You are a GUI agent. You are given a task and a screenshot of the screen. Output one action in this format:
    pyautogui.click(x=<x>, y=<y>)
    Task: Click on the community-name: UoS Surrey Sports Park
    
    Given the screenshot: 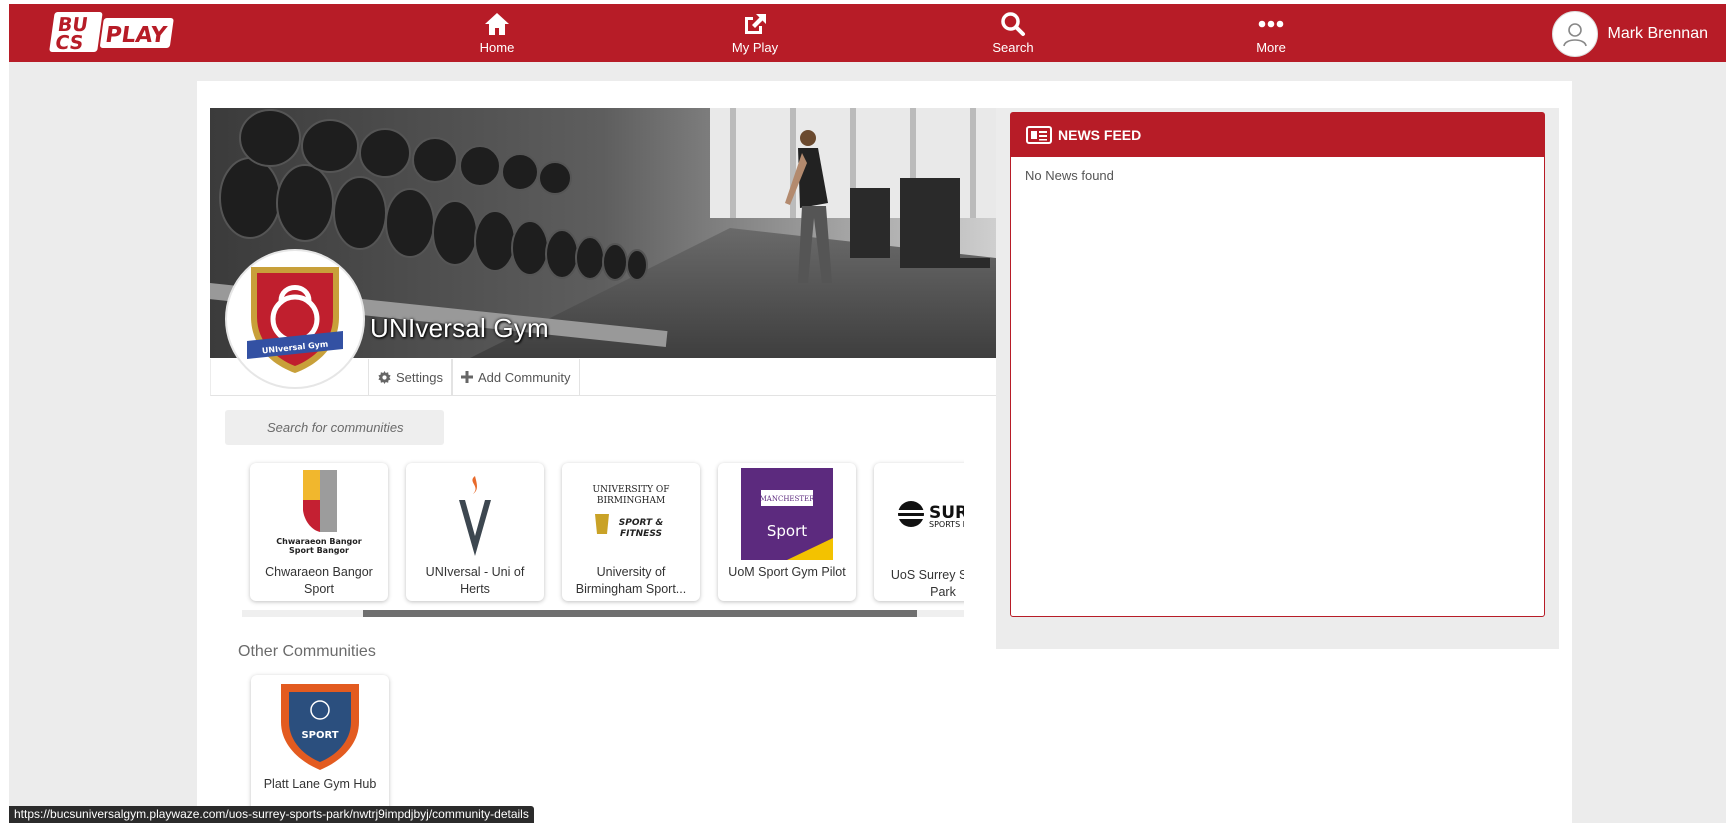 What is the action you would take?
    pyautogui.click(x=927, y=583)
    